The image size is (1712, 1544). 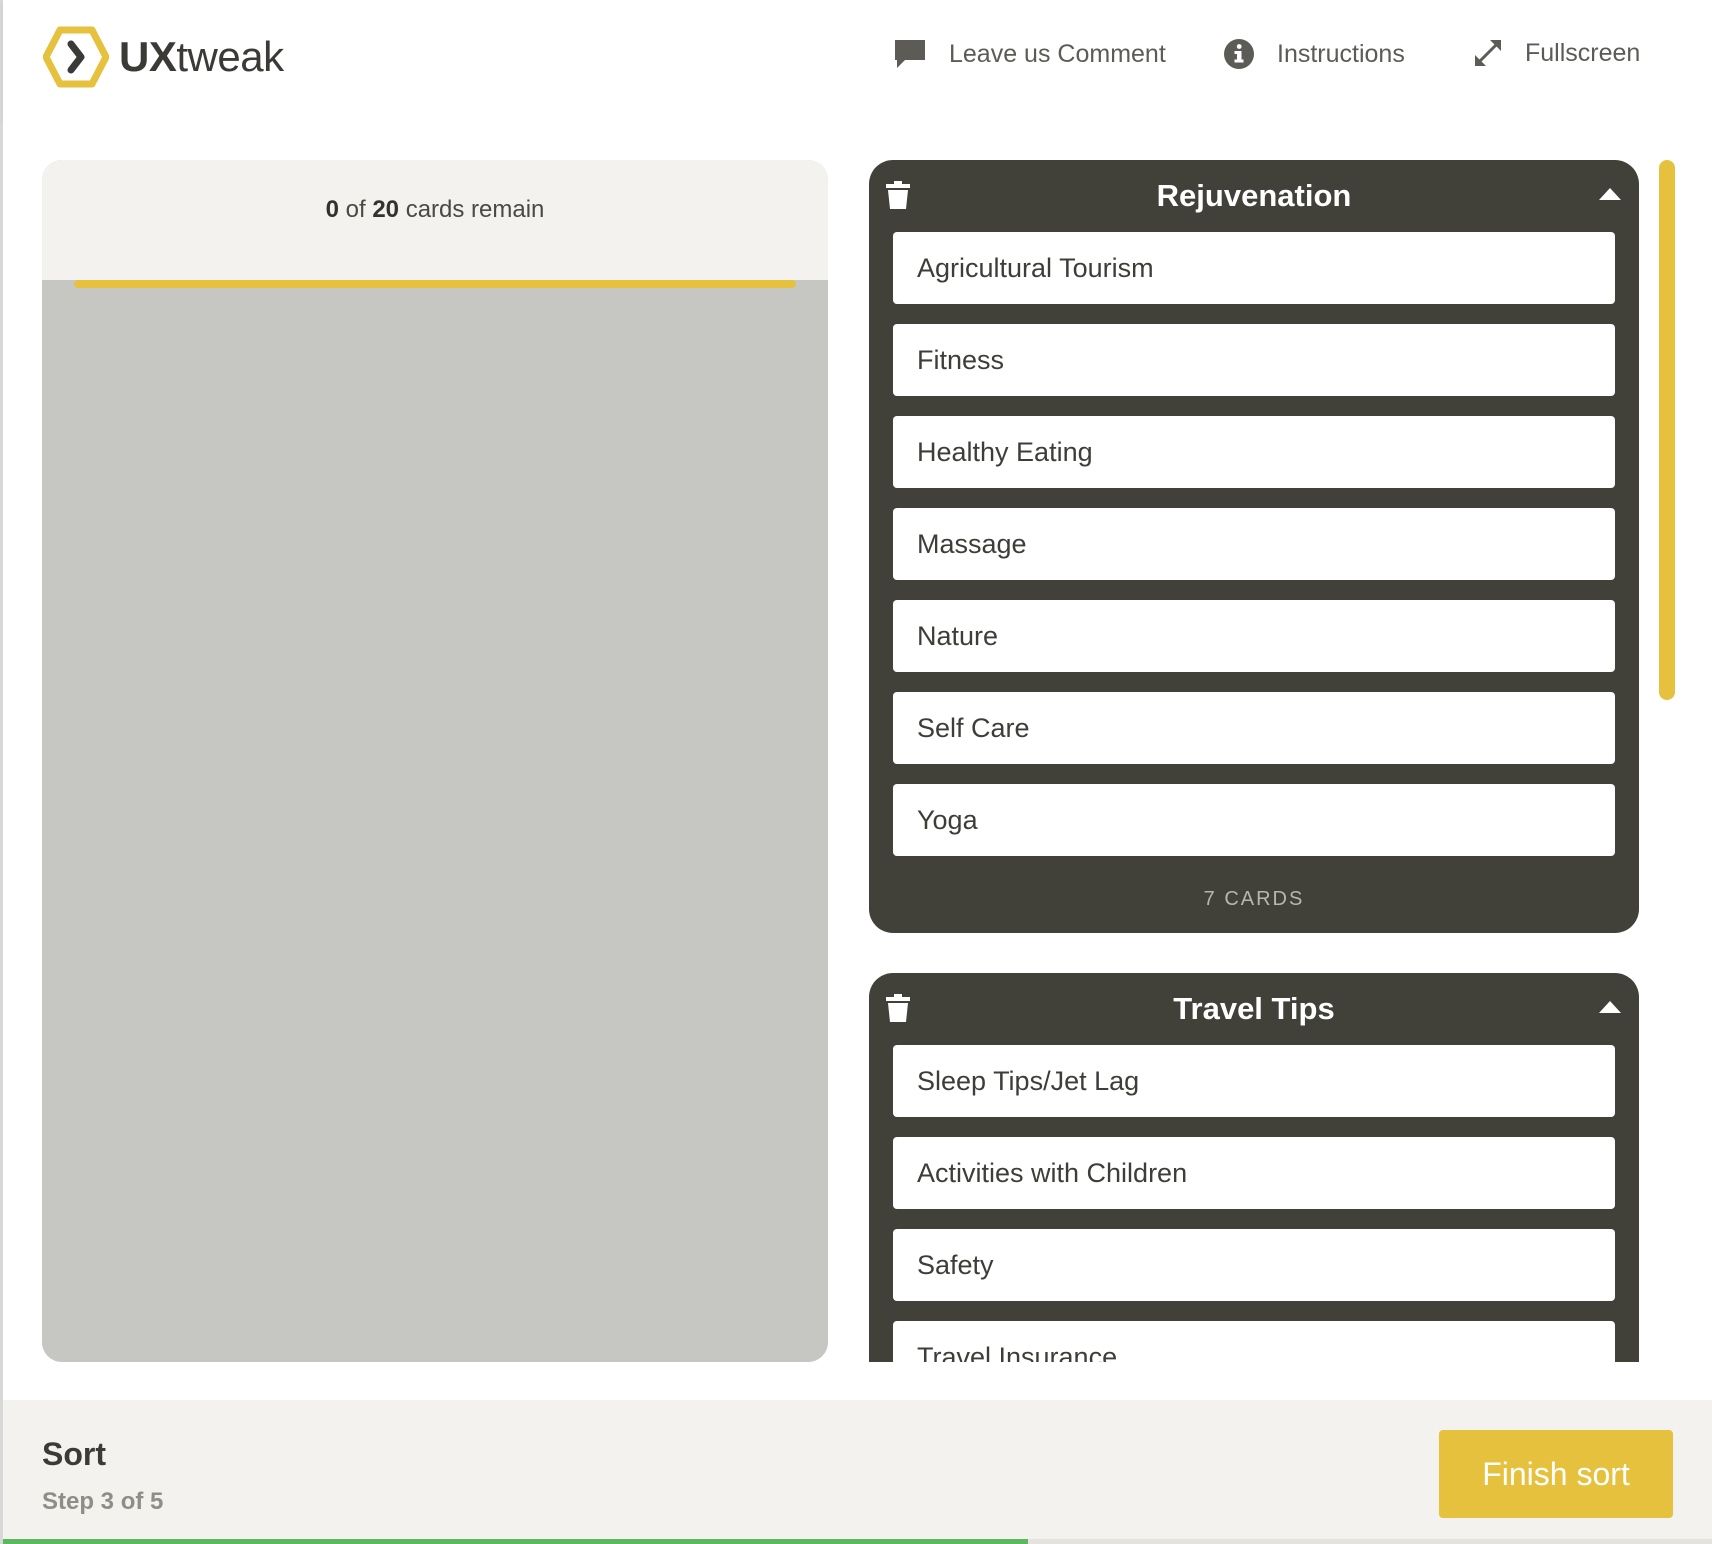 I want to click on cards-remaining-count: 0, so click(x=332, y=209).